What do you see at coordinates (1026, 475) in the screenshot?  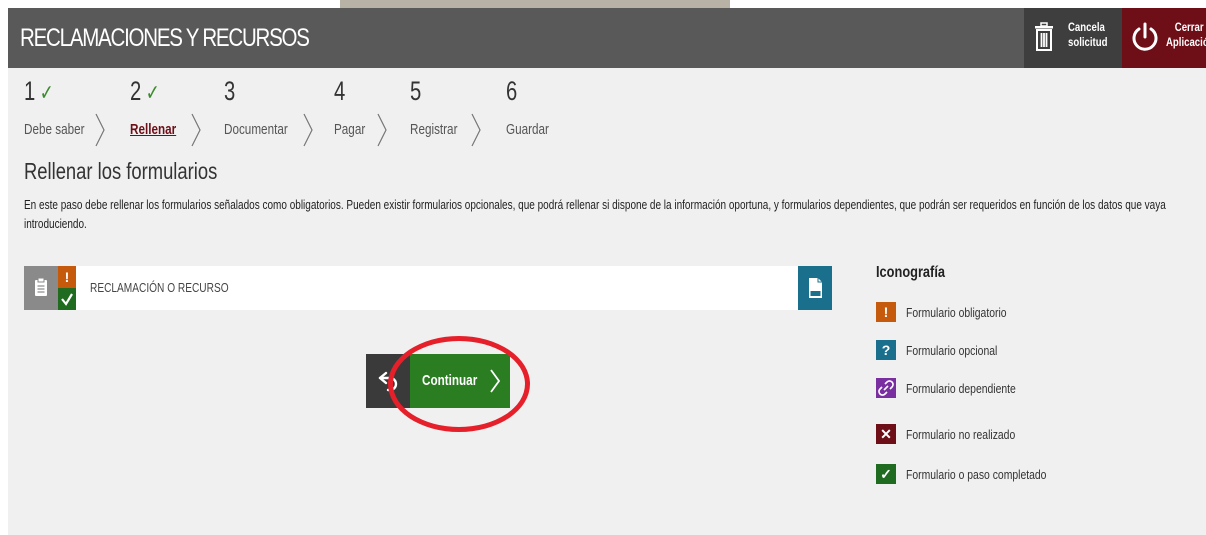 I see `legend-item-completado: ✓ Formulario o paso completado` at bounding box center [1026, 475].